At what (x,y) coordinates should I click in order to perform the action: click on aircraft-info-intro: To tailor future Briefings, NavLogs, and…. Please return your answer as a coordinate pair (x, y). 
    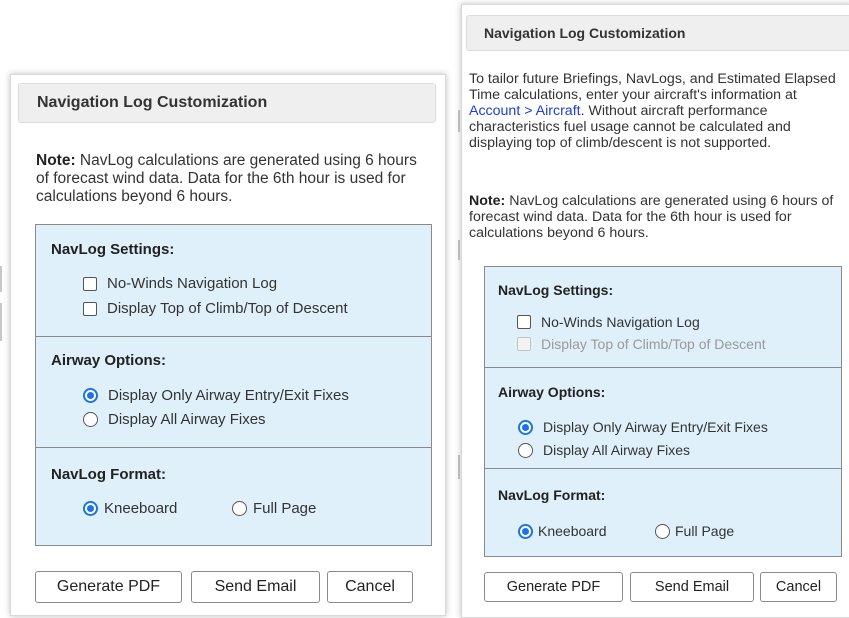
    Looking at the image, I should click on (657, 111).